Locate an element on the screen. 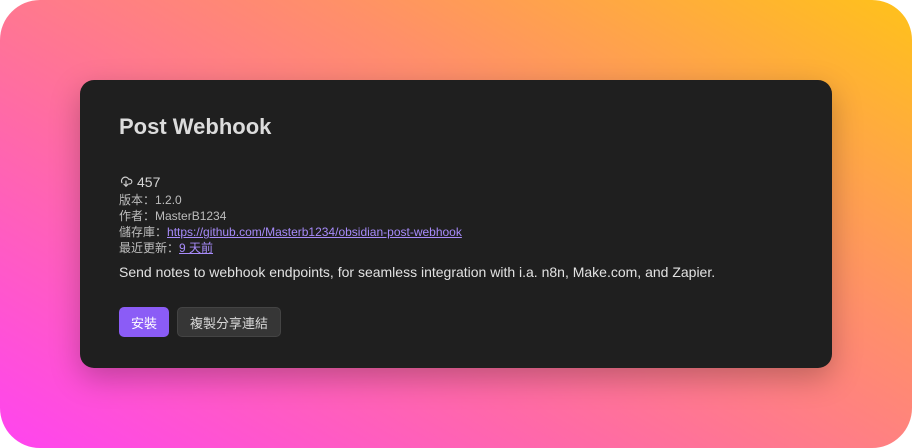 The image size is (912, 448). downloads-count: 457 is located at coordinates (456, 182).